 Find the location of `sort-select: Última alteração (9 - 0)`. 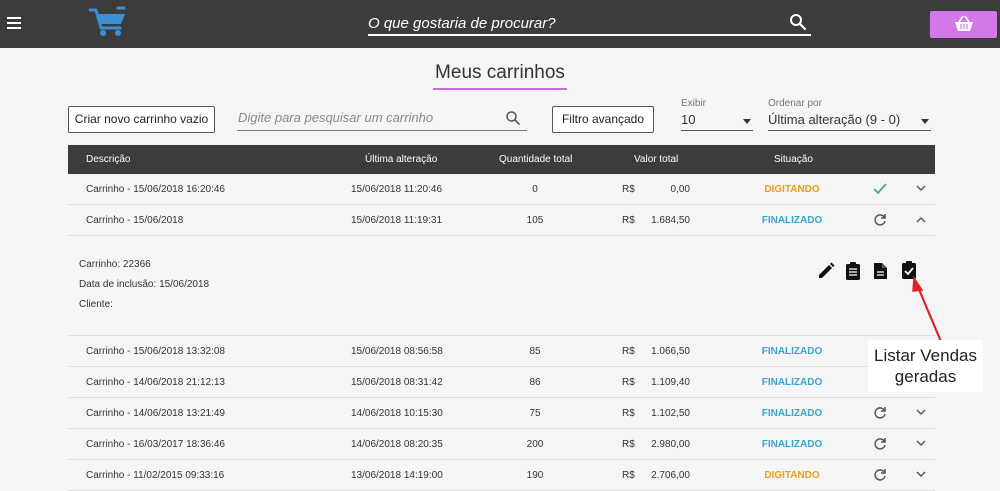

sort-select: Última alteração (9 - 0) is located at coordinates (849, 120).